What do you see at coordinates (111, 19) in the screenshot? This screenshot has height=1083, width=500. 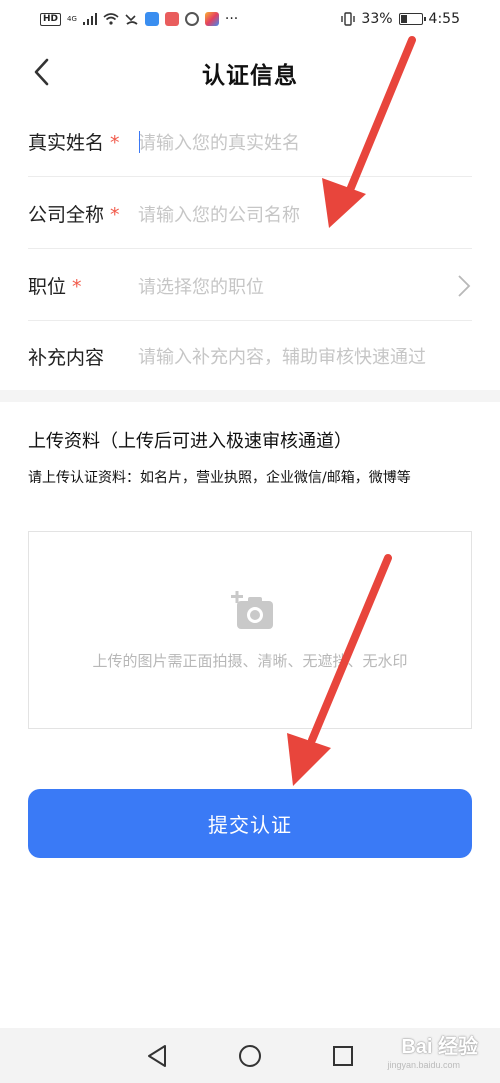 I see `wifi-icon` at bounding box center [111, 19].